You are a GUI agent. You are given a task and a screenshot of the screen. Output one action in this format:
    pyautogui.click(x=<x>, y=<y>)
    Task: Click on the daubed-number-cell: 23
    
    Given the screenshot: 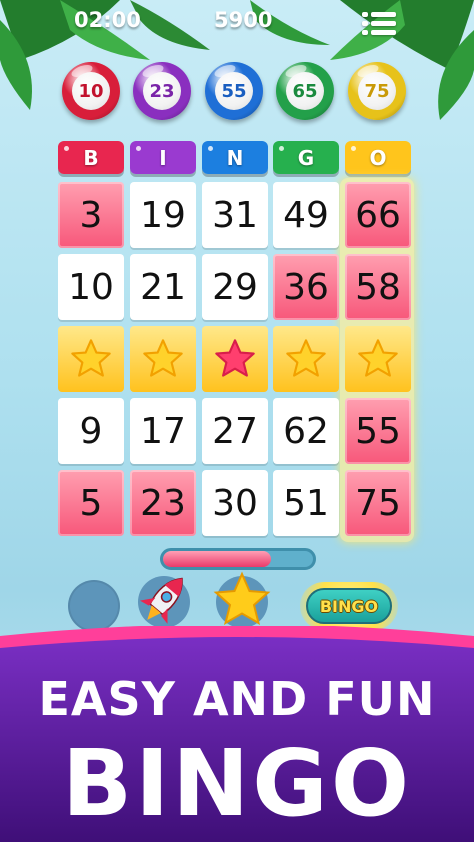 What is the action you would take?
    pyautogui.click(x=163, y=503)
    